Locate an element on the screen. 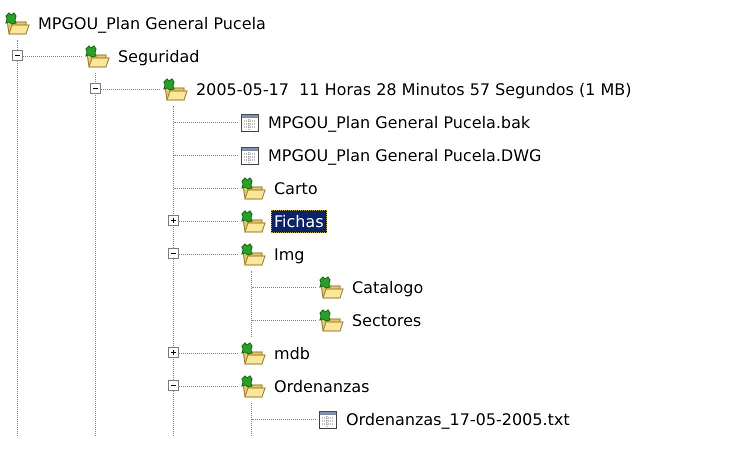 This screenshot has height=470, width=729. tree-item: MPGOU_Plan General Pucela.bak is located at coordinates (399, 122).